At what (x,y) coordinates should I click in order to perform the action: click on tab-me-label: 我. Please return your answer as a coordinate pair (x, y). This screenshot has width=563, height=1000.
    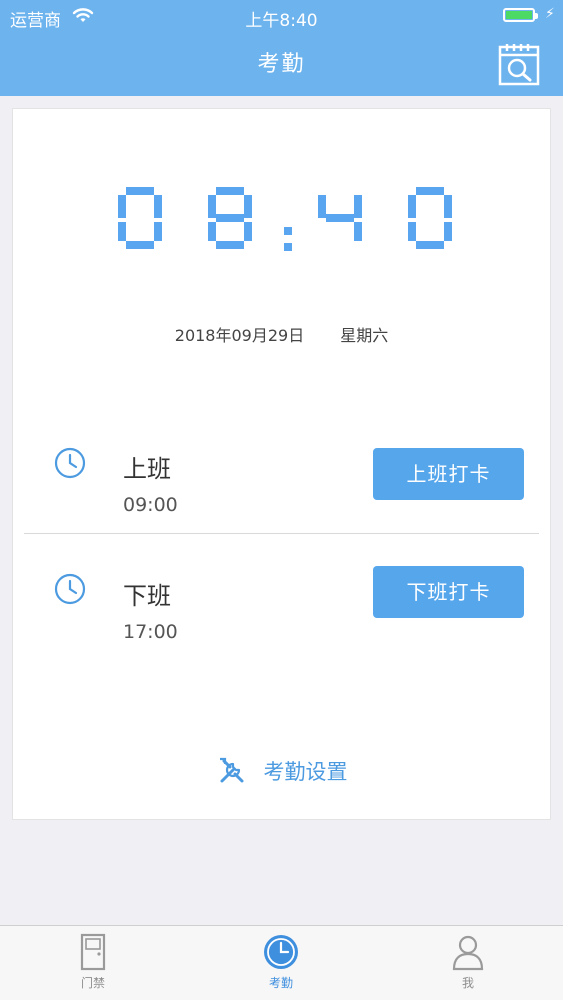
    Looking at the image, I should click on (467, 983).